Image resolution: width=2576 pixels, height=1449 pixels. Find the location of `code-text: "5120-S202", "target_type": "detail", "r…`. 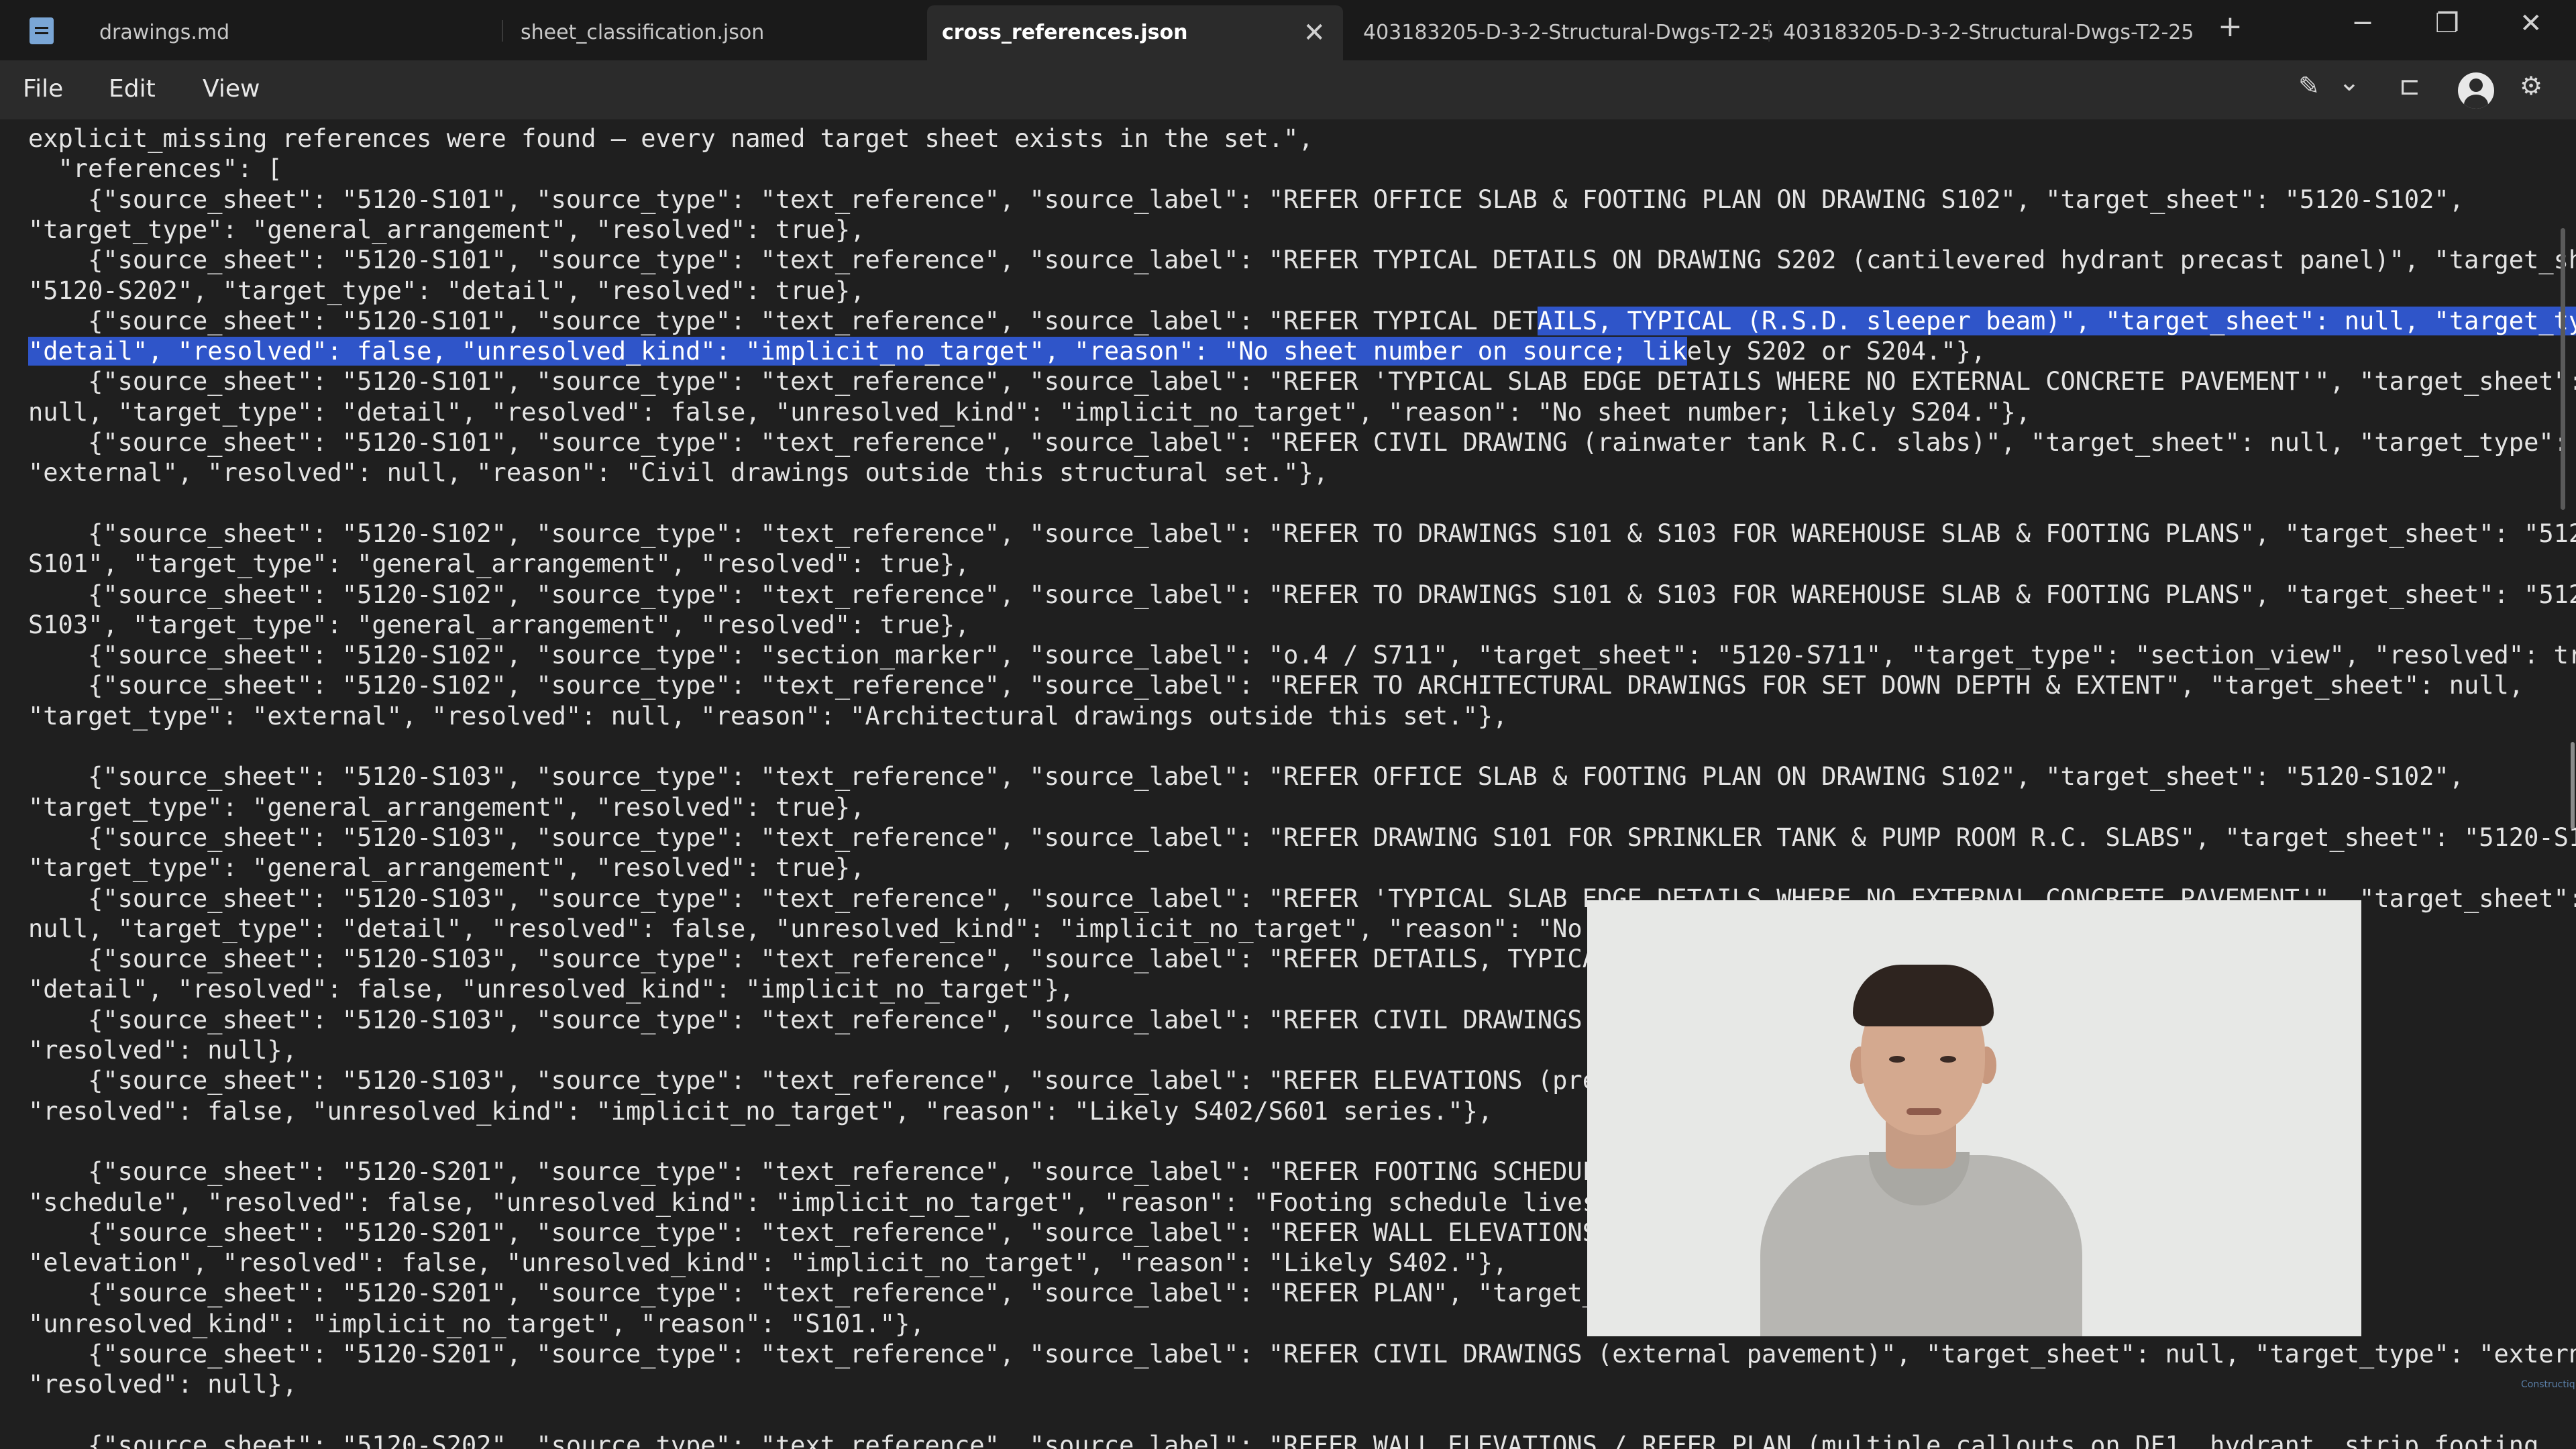

code-text: "5120-S202", "target_type": "detail", "r… is located at coordinates (446, 290).